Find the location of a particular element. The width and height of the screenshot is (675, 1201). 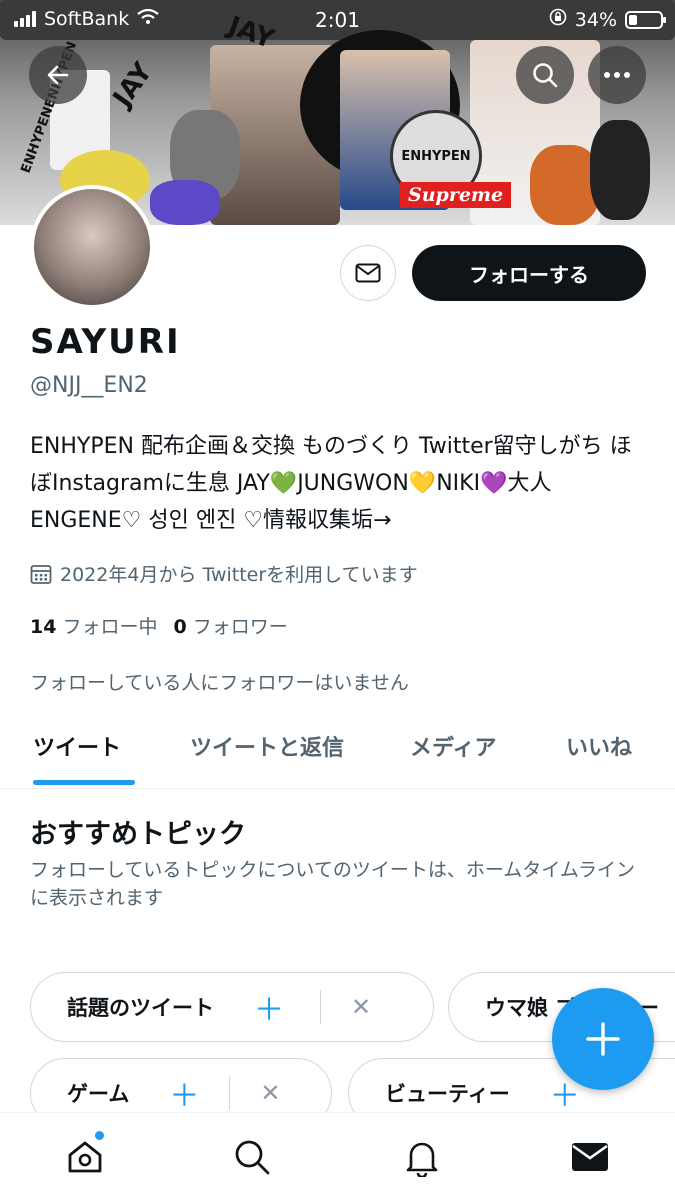

back-button is located at coordinates (58, 75).